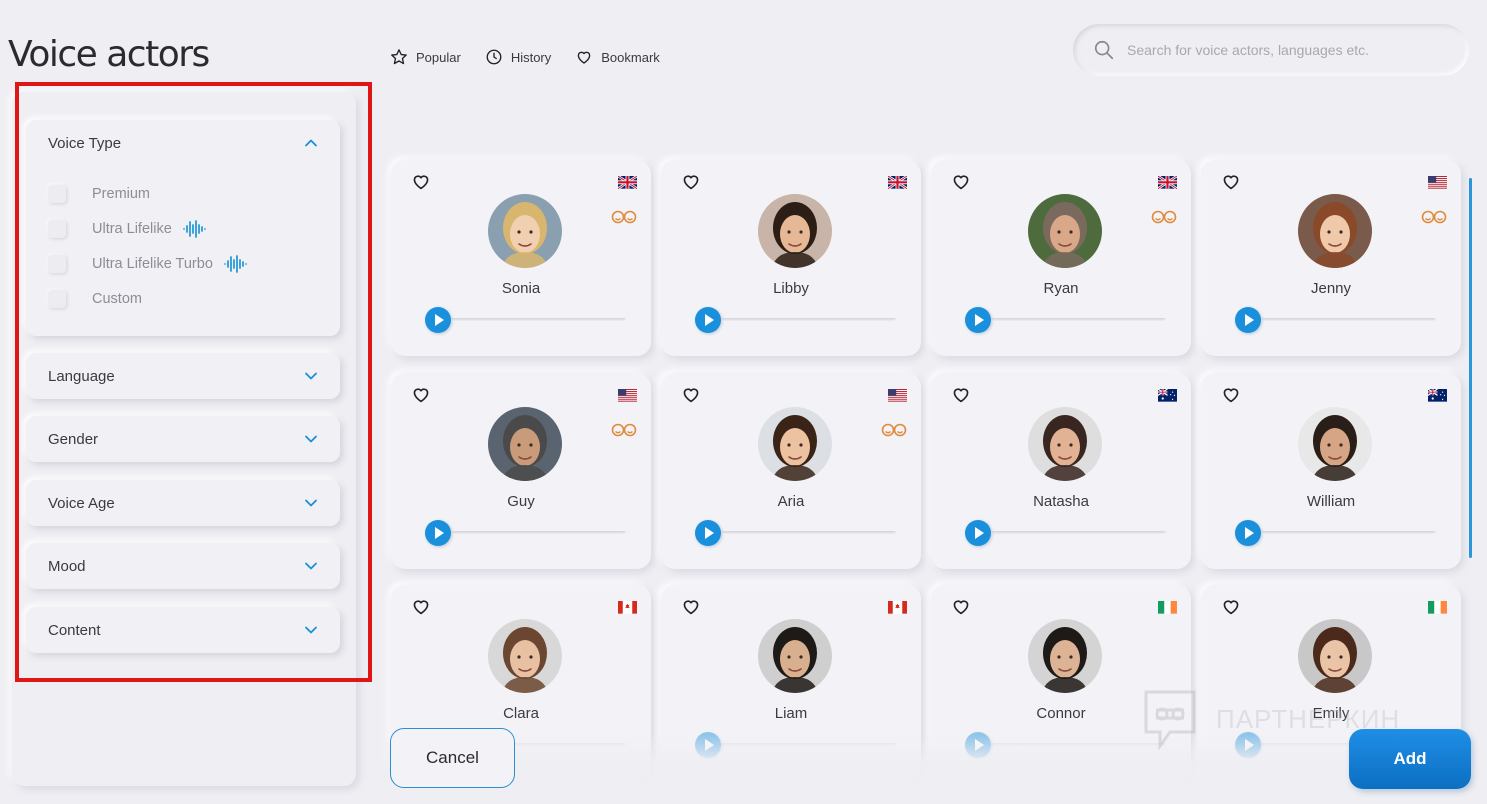 This screenshot has height=804, width=1487. I want to click on actor-name: Jenny, so click(1331, 288).